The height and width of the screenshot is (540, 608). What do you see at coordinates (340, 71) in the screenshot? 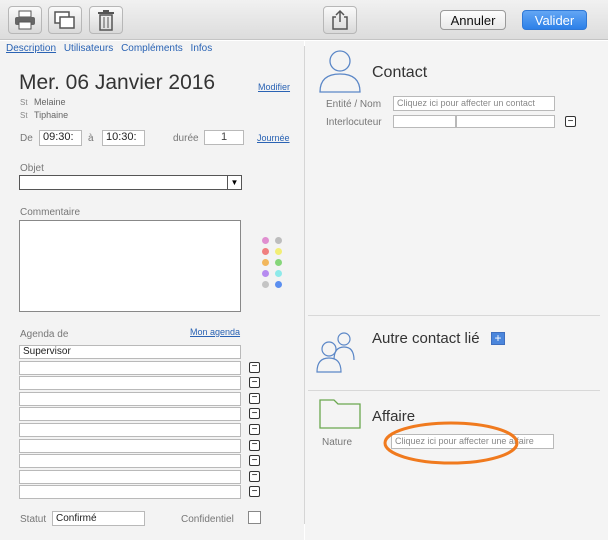
I see `contact-person-icon` at bounding box center [340, 71].